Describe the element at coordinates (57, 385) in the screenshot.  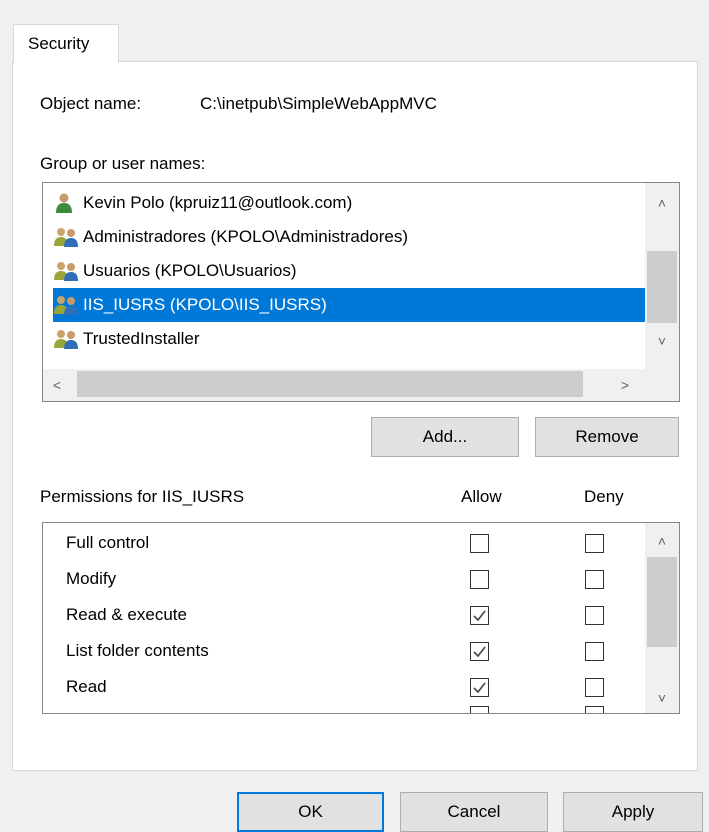
I see `scroll-left-icon: ˂` at that location.